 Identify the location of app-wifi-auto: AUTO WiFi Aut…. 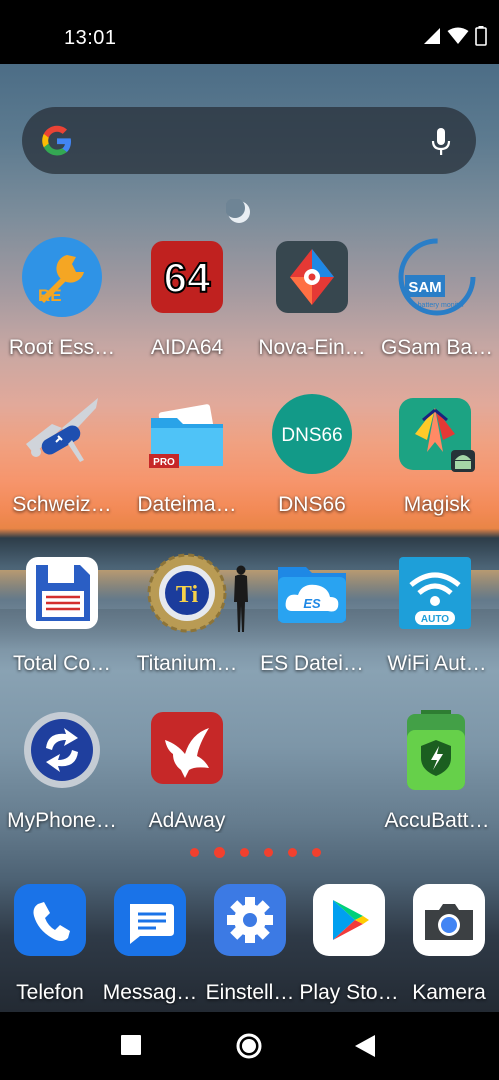
(437, 618).